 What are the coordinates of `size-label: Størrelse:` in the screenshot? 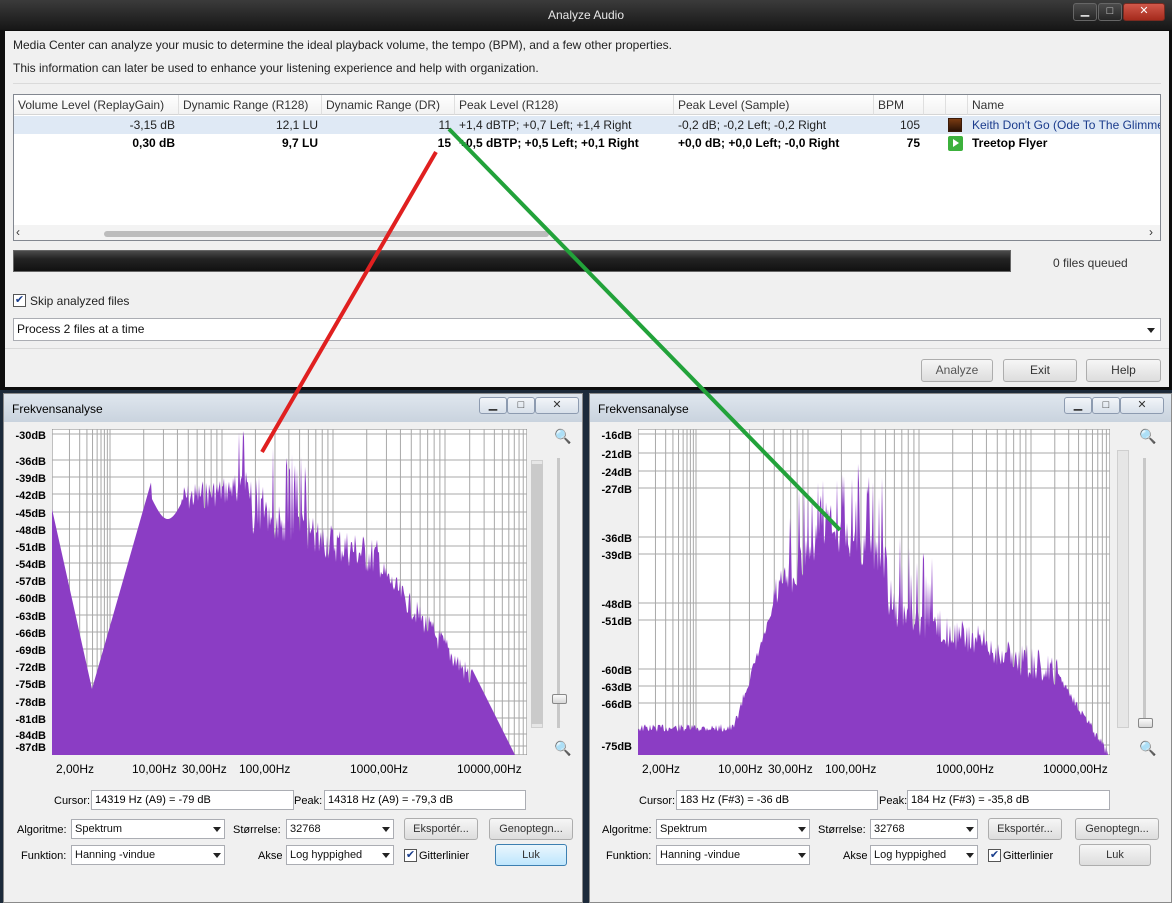 It's located at (257, 830).